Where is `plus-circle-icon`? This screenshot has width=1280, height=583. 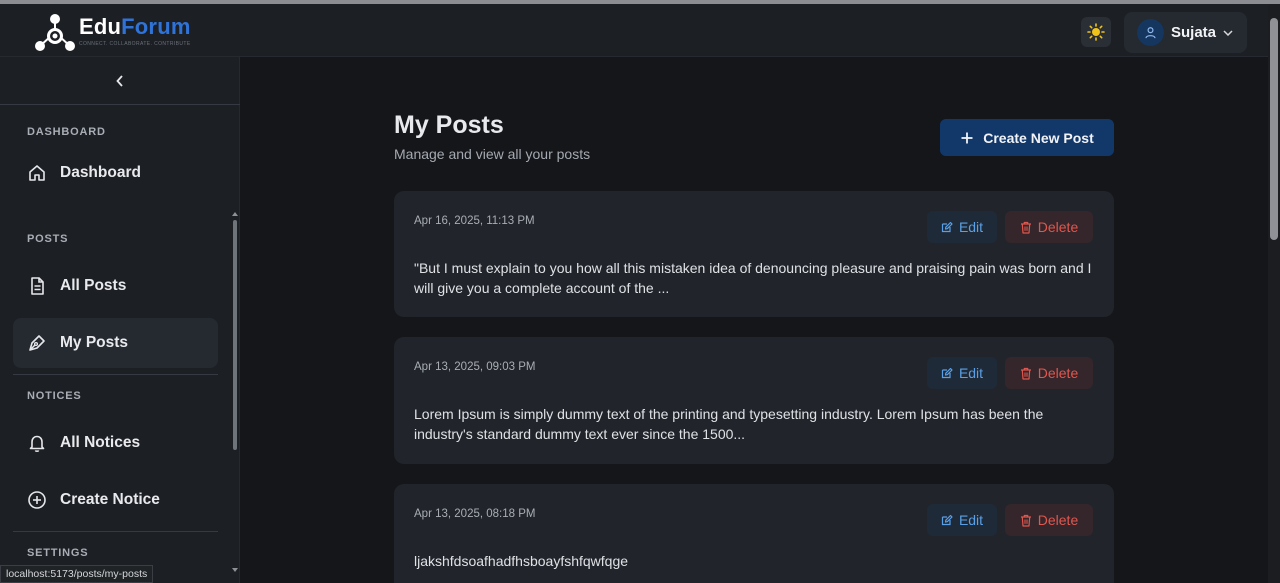
plus-circle-icon is located at coordinates (37, 500).